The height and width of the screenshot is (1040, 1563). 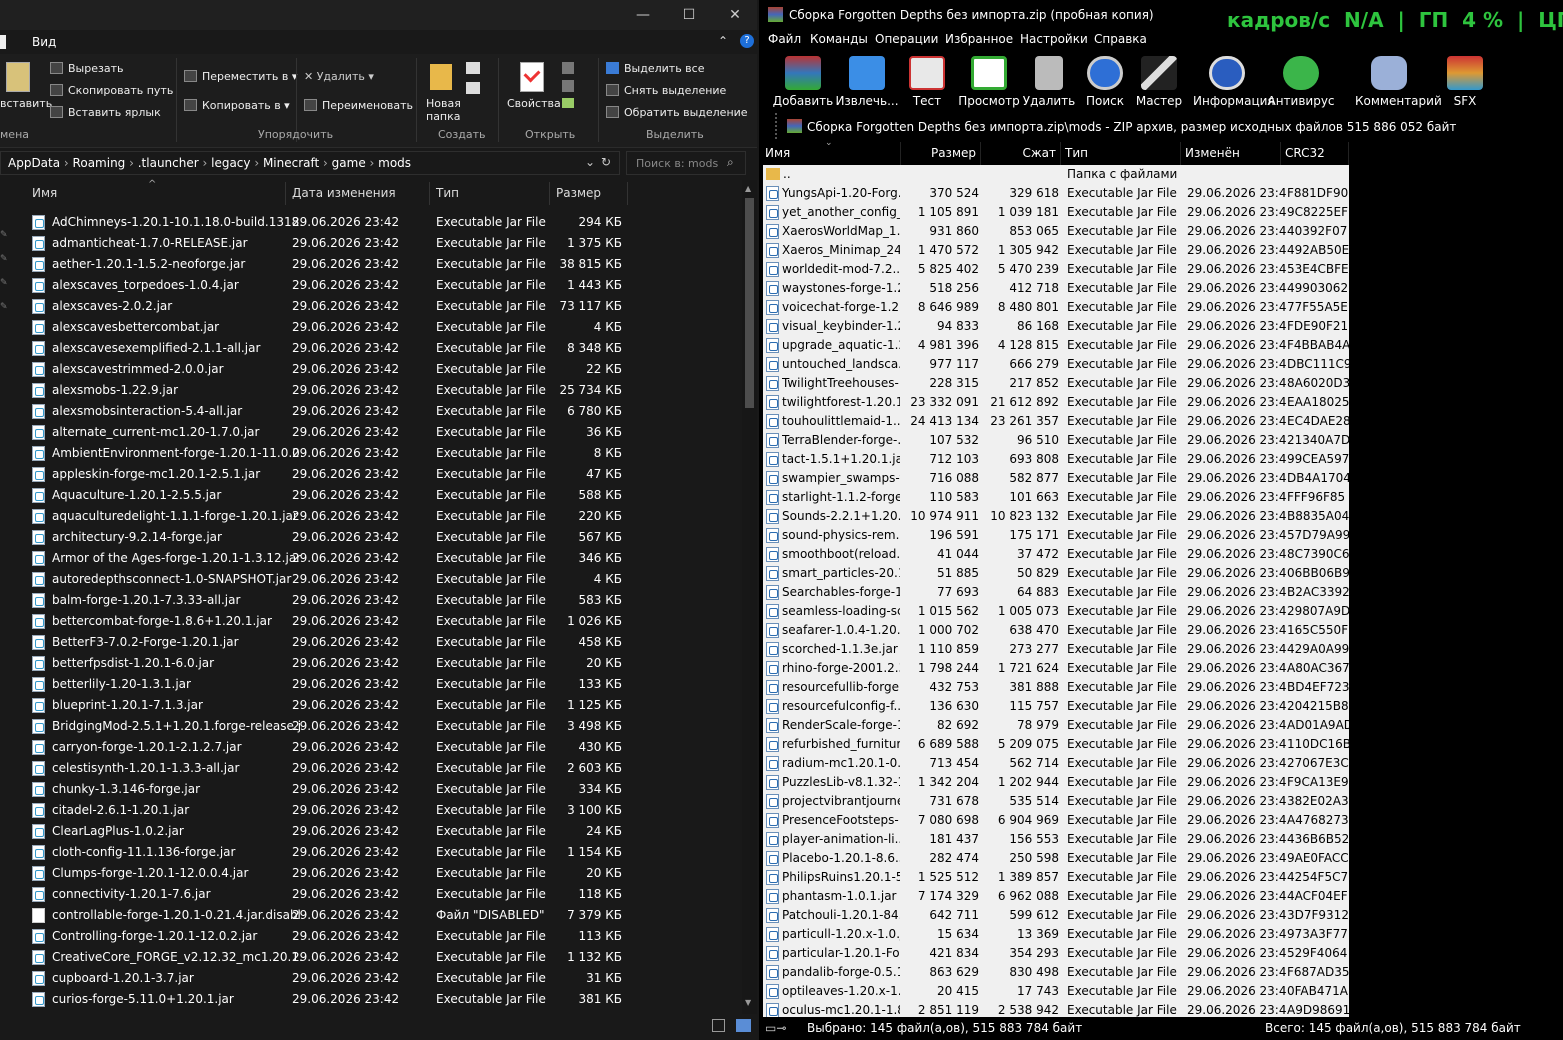 I want to click on column-header-name: Имя, so click(x=831, y=153).